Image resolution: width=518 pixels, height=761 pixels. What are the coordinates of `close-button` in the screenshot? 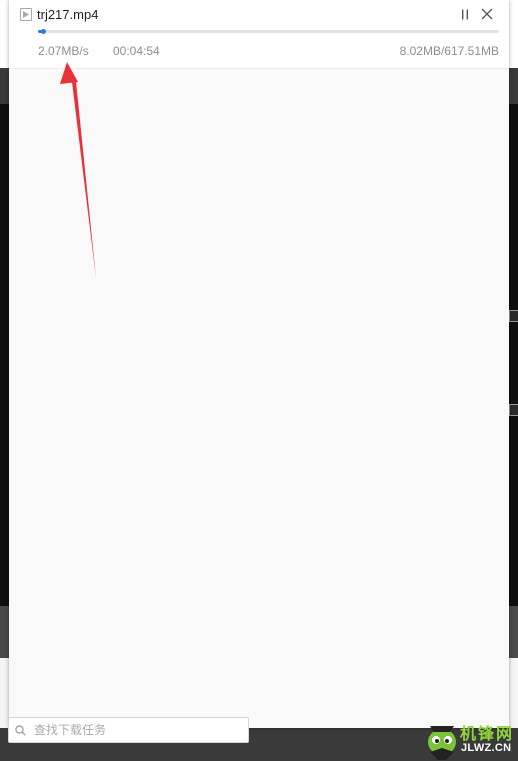 It's located at (487, 14).